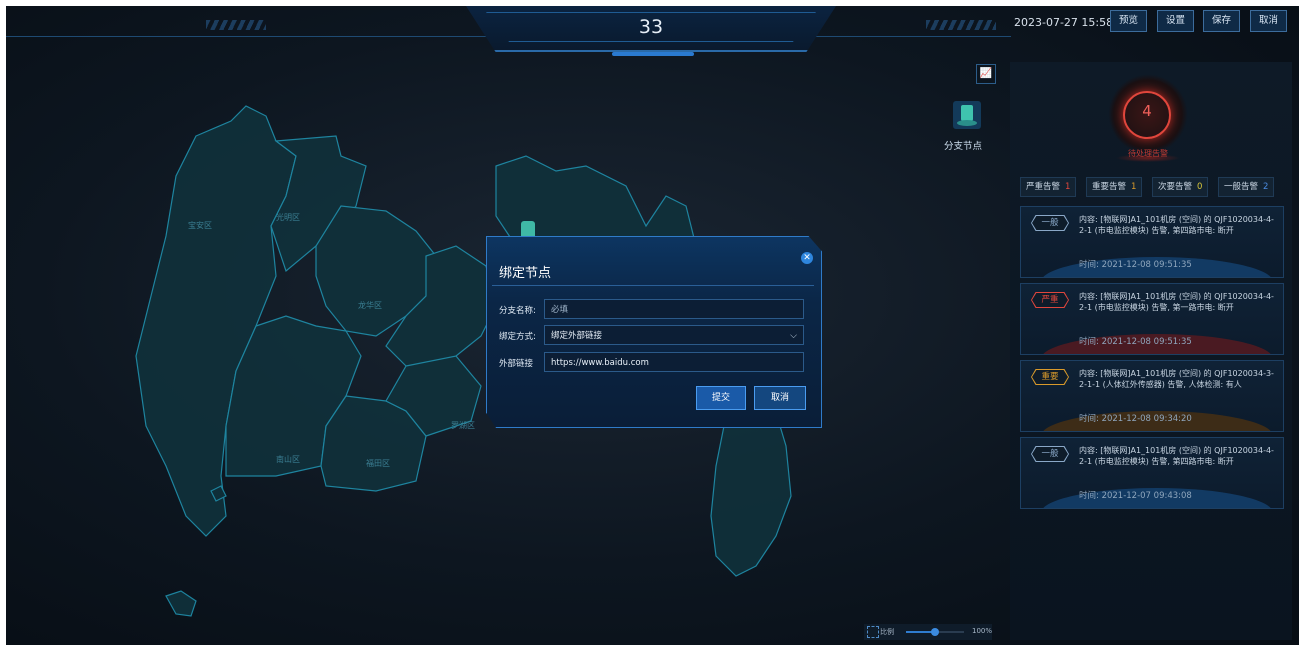 The height and width of the screenshot is (651, 1305). Describe the element at coordinates (807, 258) in the screenshot. I see `close-icon: ✕` at that location.